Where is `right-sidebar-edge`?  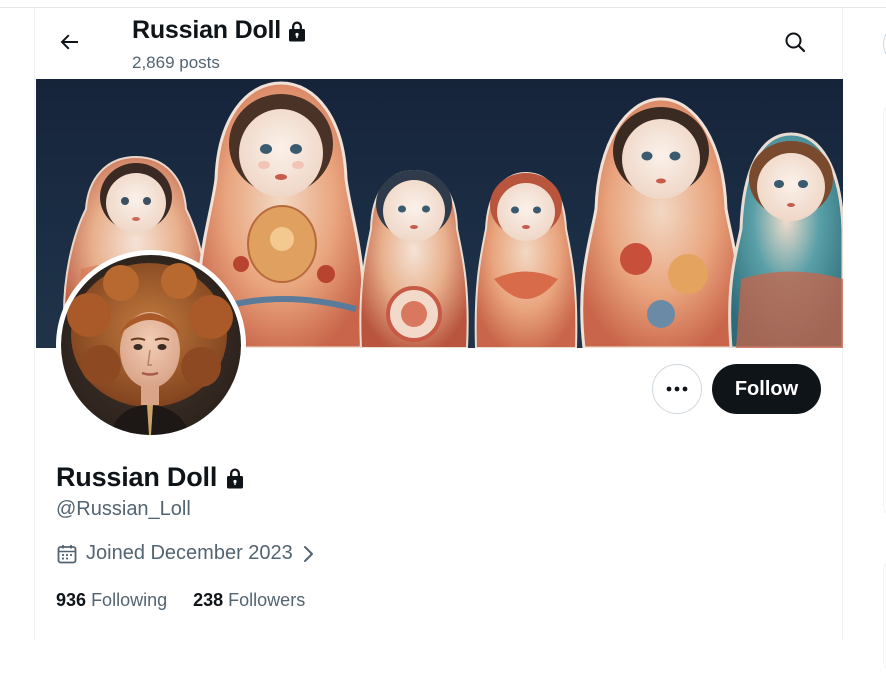 right-sidebar-edge is located at coordinates (864, 342).